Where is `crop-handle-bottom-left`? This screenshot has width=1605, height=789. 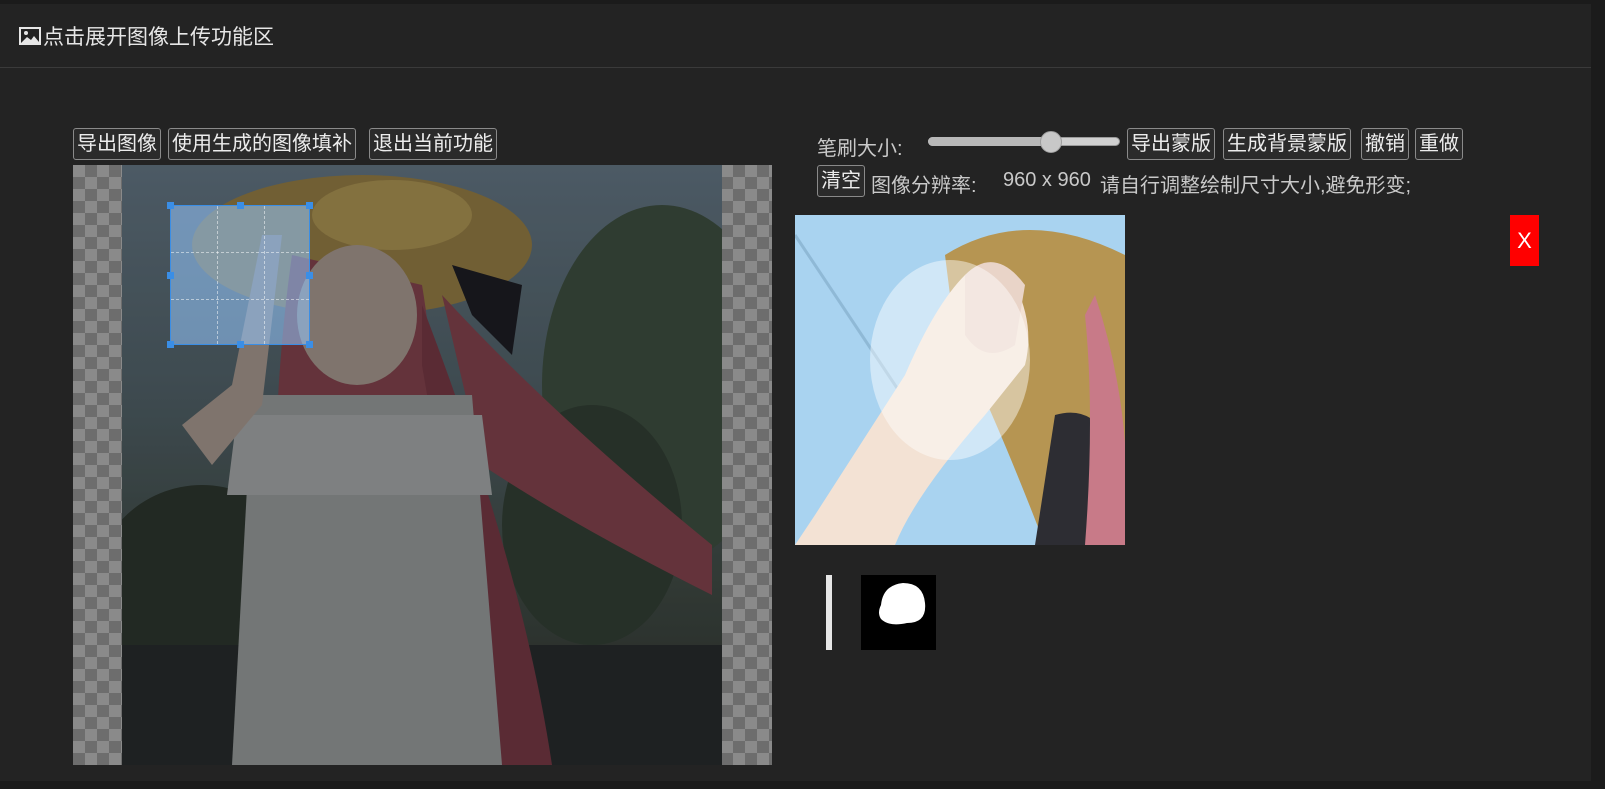 crop-handle-bottom-left is located at coordinates (170, 344).